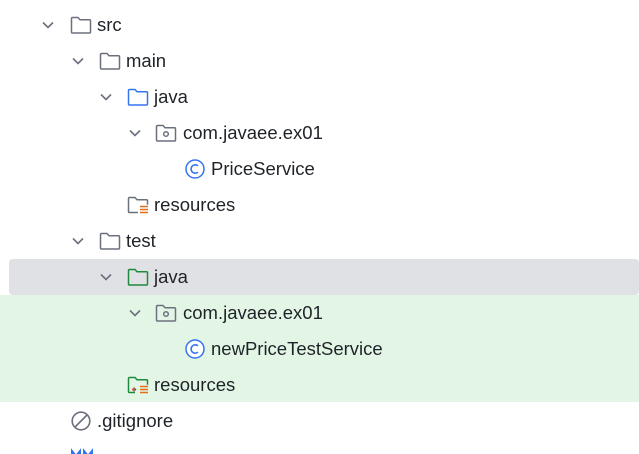  Describe the element at coordinates (82, 451) in the screenshot. I see `maven-icon` at that location.